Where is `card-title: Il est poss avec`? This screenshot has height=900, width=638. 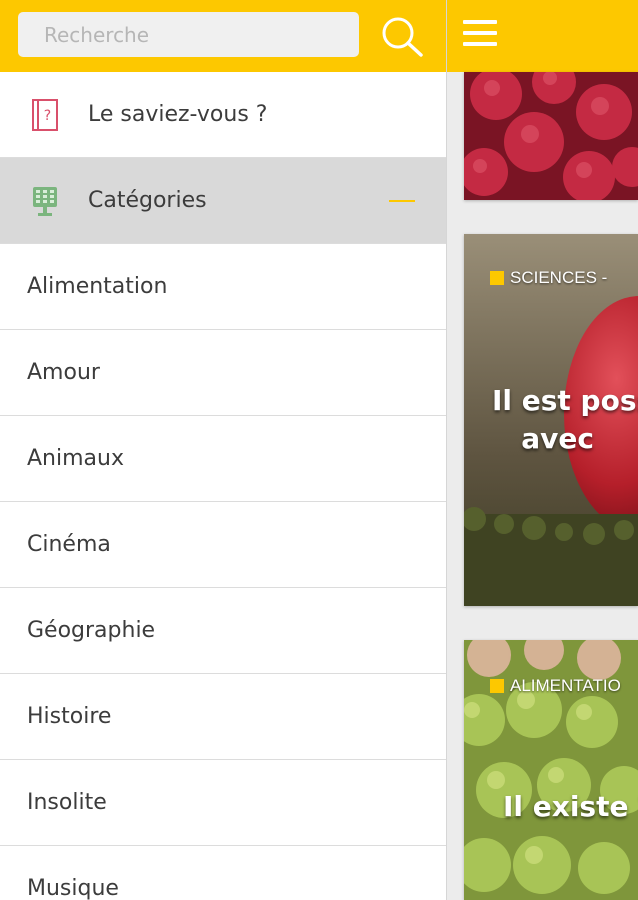 card-title: Il est poss avec is located at coordinates (565, 419).